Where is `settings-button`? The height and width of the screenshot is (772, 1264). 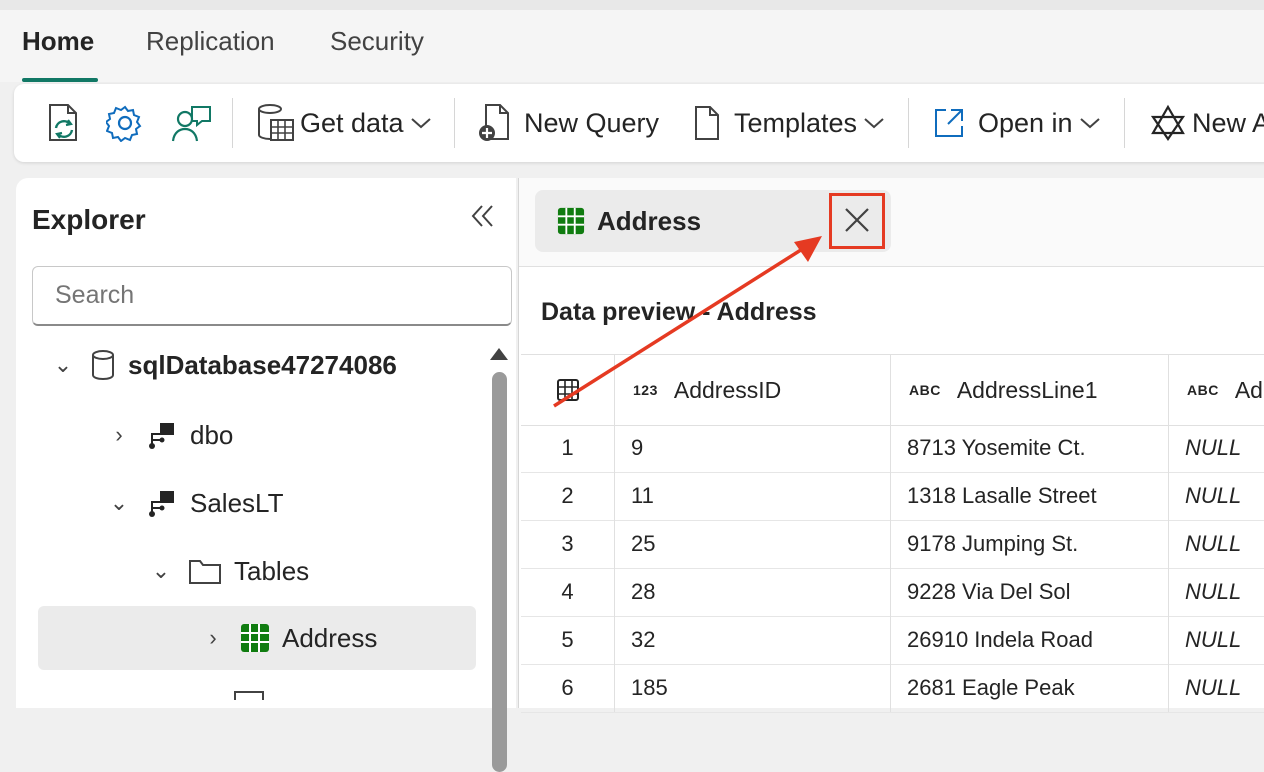 settings-button is located at coordinates (125, 123).